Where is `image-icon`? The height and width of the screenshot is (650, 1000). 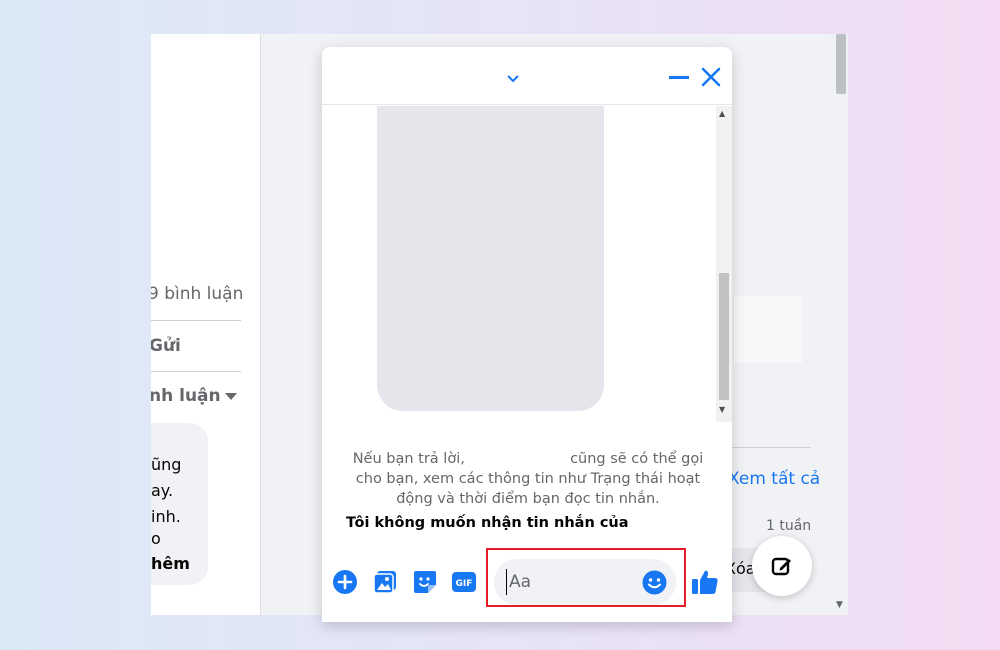
image-icon is located at coordinates (384, 582).